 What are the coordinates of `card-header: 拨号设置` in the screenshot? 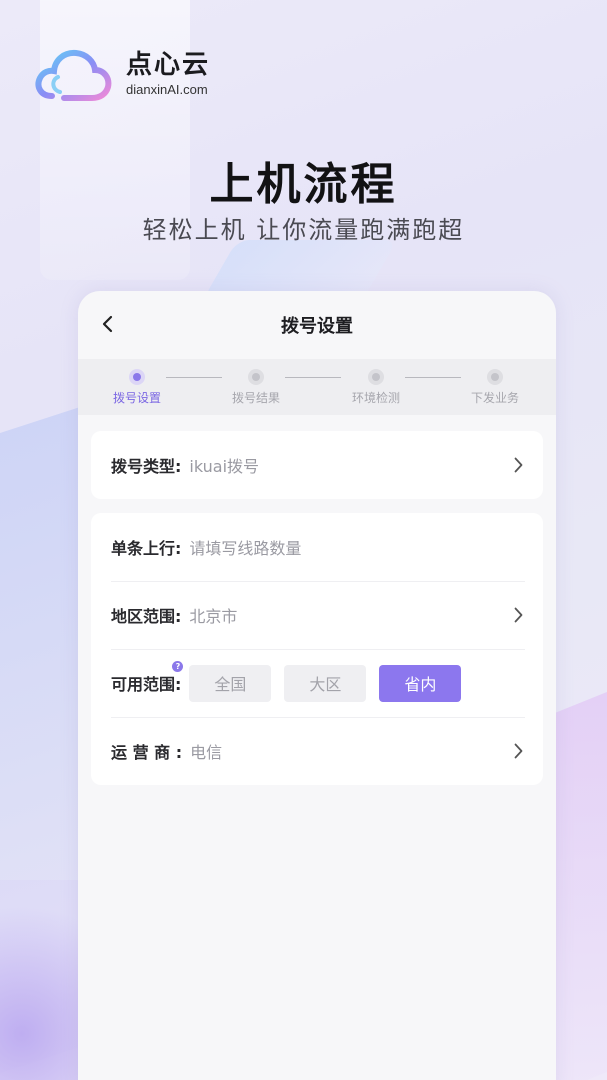 It's located at (317, 325).